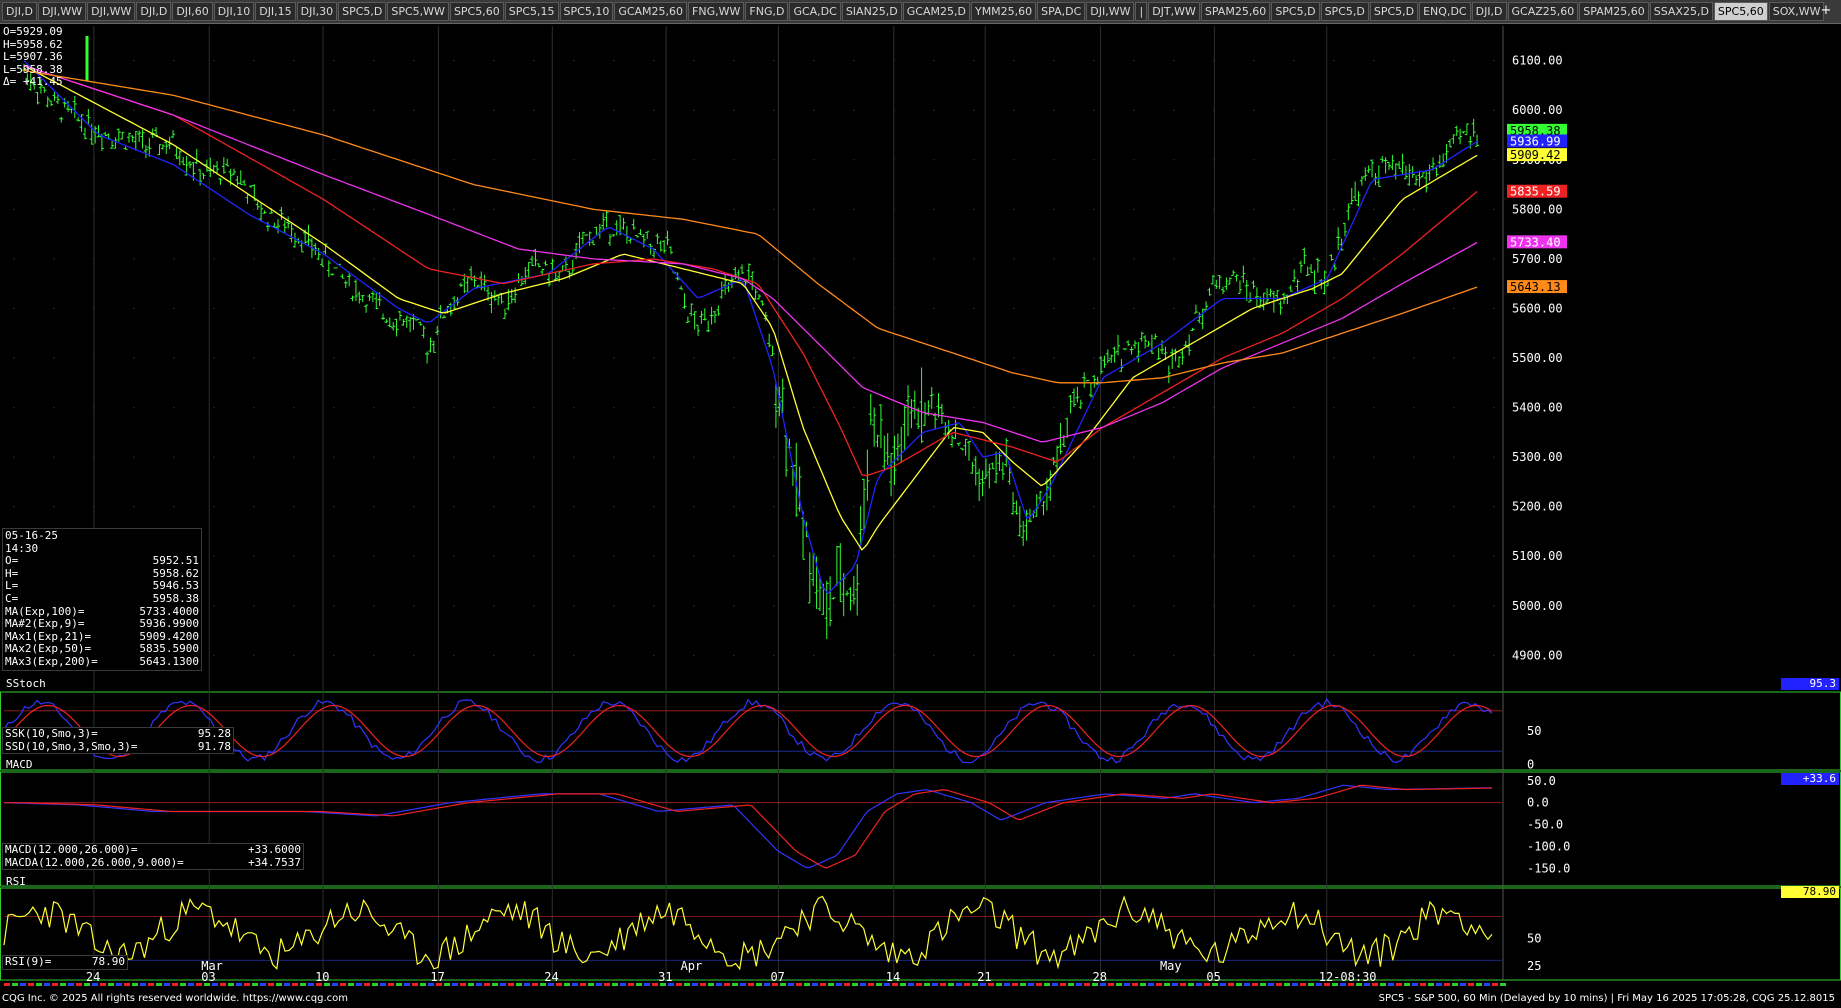  Describe the element at coordinates (192, 11) in the screenshot. I see `tab-dji-60: DJI,60` at that location.